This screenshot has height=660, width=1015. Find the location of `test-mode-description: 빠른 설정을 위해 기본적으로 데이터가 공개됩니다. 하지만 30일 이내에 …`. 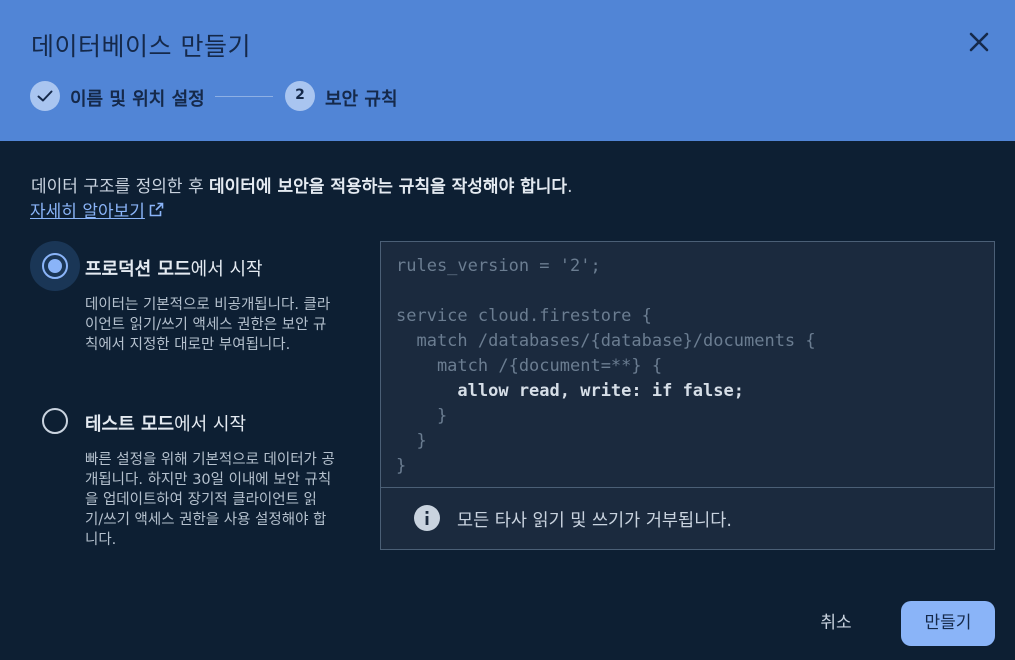

test-mode-description: 빠른 설정을 위해 기본적으로 데이터가 공개됩니다. 하지만 30일 이내에 … is located at coordinates (210, 500).